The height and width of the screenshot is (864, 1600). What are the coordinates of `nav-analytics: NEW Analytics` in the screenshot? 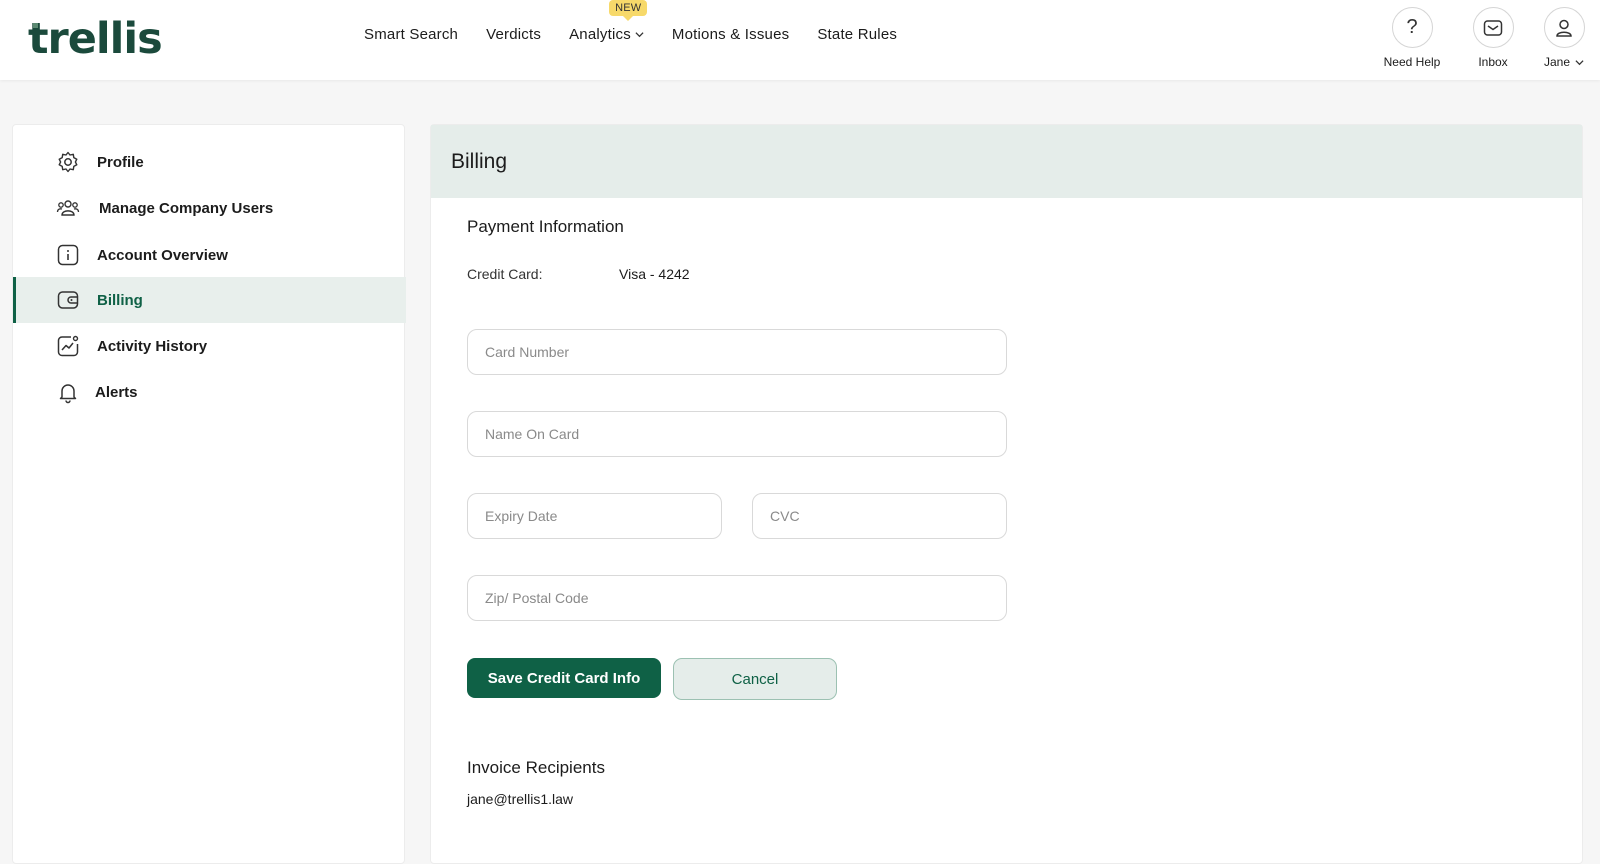 It's located at (608, 21).